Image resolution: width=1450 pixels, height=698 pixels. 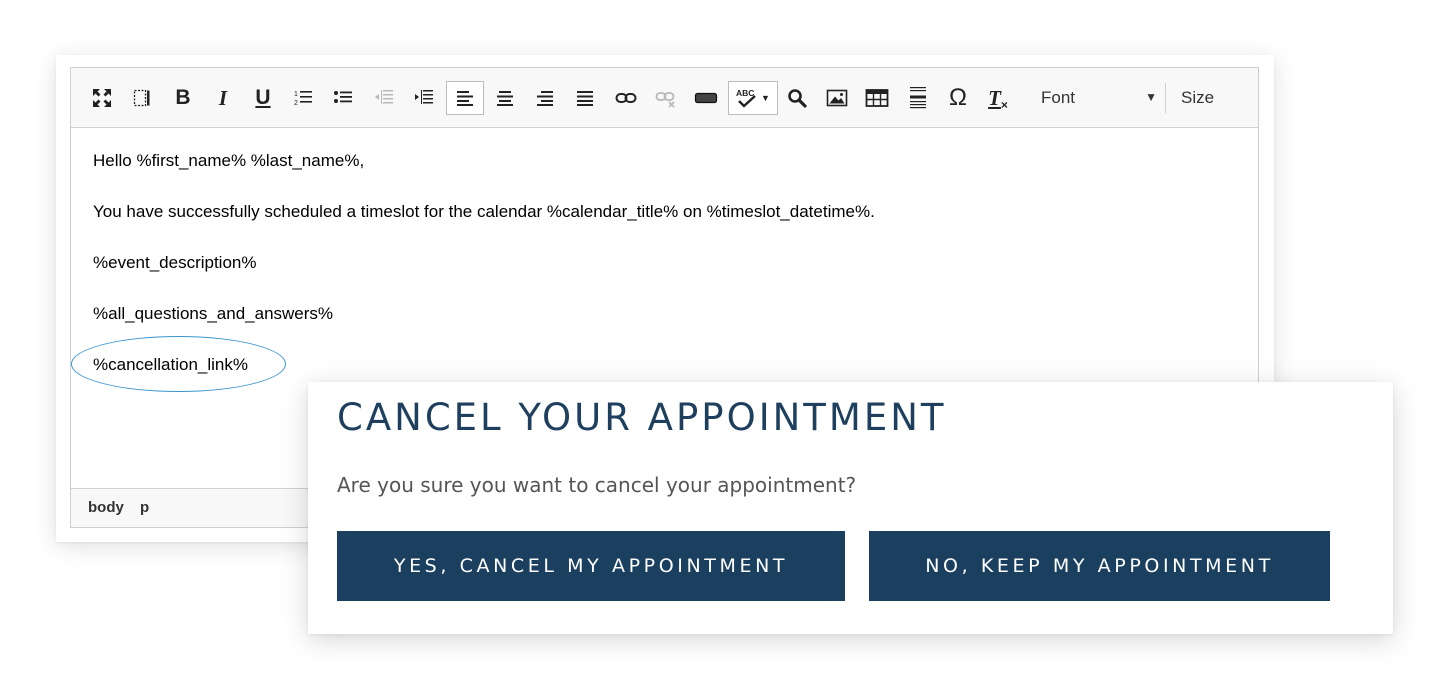 I want to click on remove-format-button: T×, so click(x=998, y=98).